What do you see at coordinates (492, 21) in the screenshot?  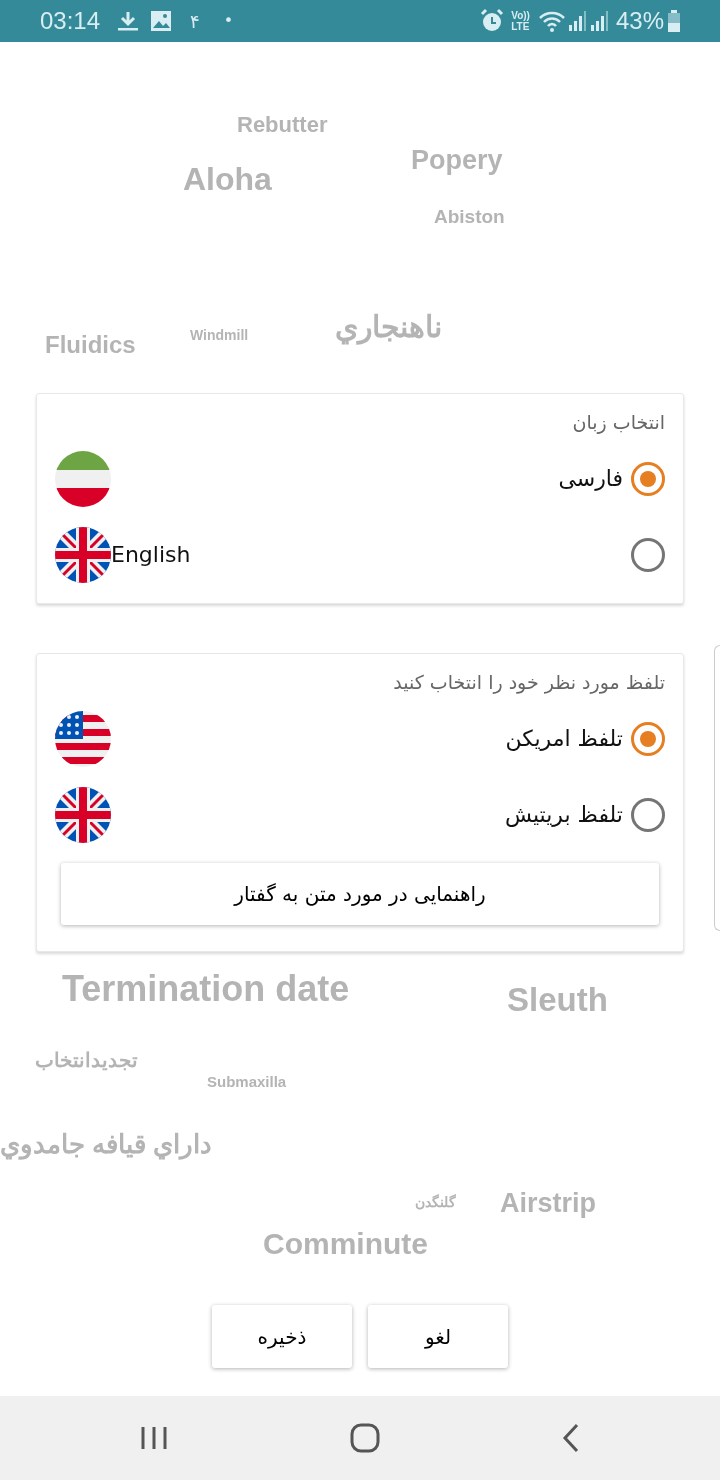 I see `alarm-icon` at bounding box center [492, 21].